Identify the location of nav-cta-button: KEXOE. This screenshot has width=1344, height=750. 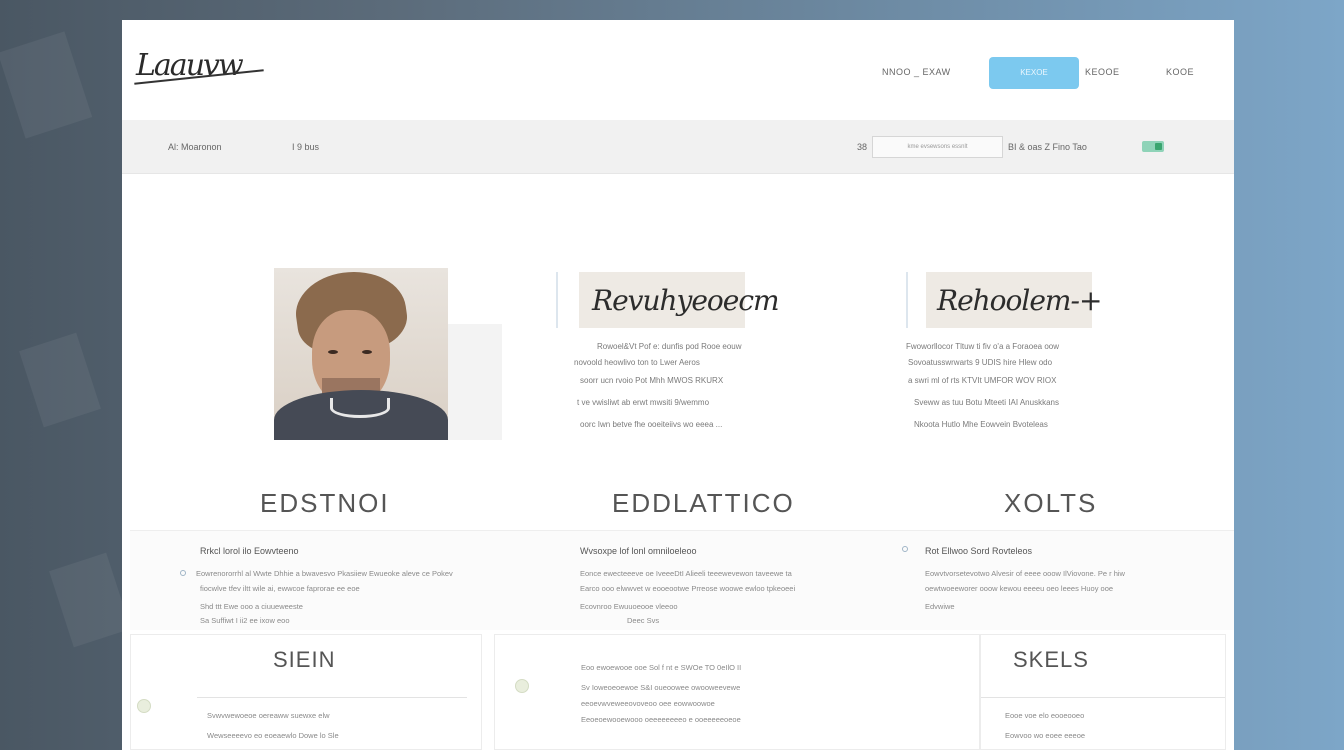
(1034, 73).